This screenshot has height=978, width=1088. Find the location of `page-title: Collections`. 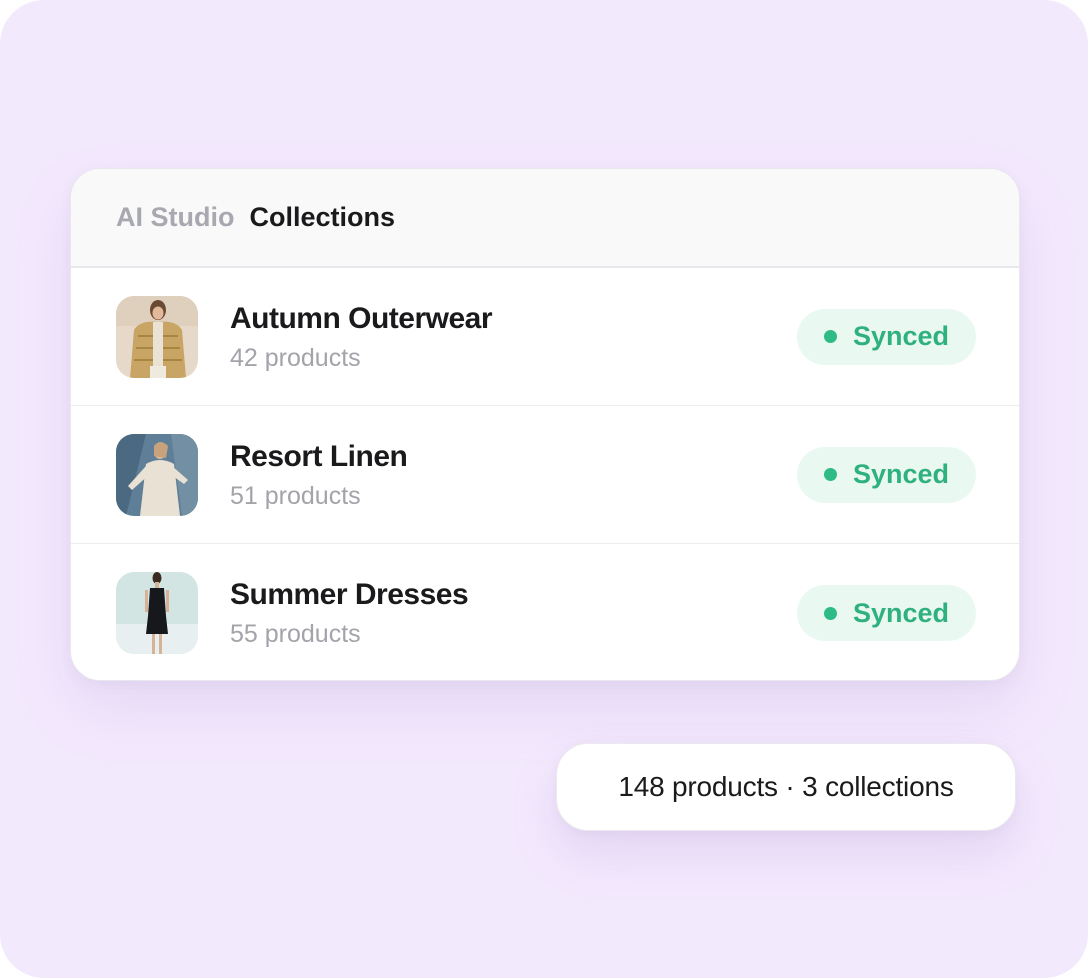

page-title: Collections is located at coordinates (322, 217).